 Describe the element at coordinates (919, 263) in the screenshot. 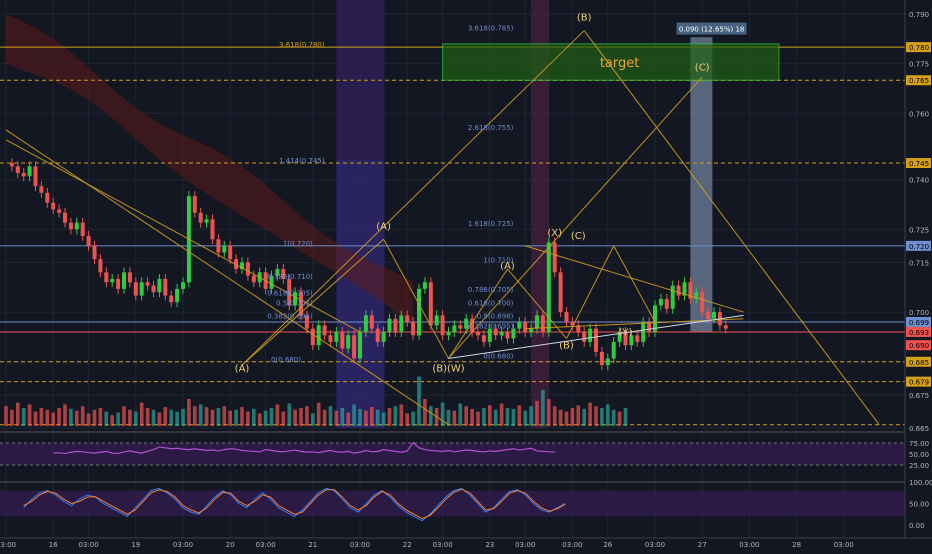

I see `y-tick-label: 0.715` at that location.